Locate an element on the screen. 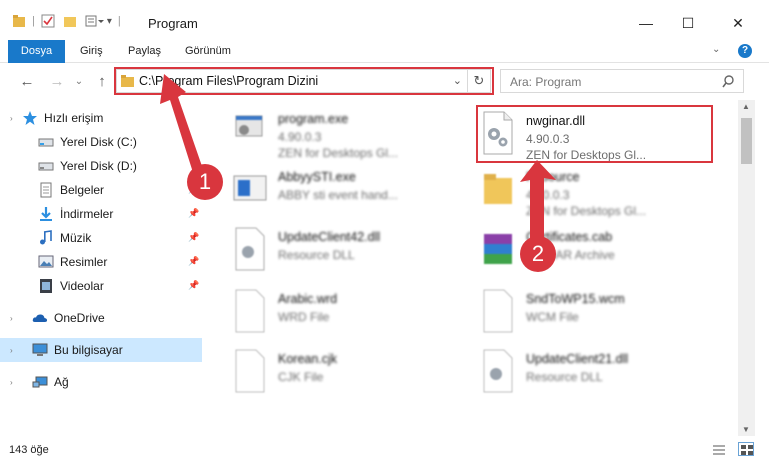 Image resolution: width=769 pixels, height=476 pixels. close-button: ✕ is located at coordinates (738, 23).